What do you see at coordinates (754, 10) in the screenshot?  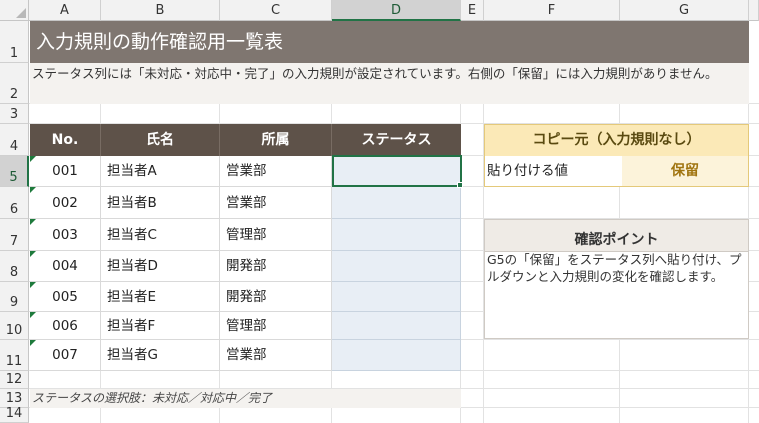 I see `column-header-h` at bounding box center [754, 10].